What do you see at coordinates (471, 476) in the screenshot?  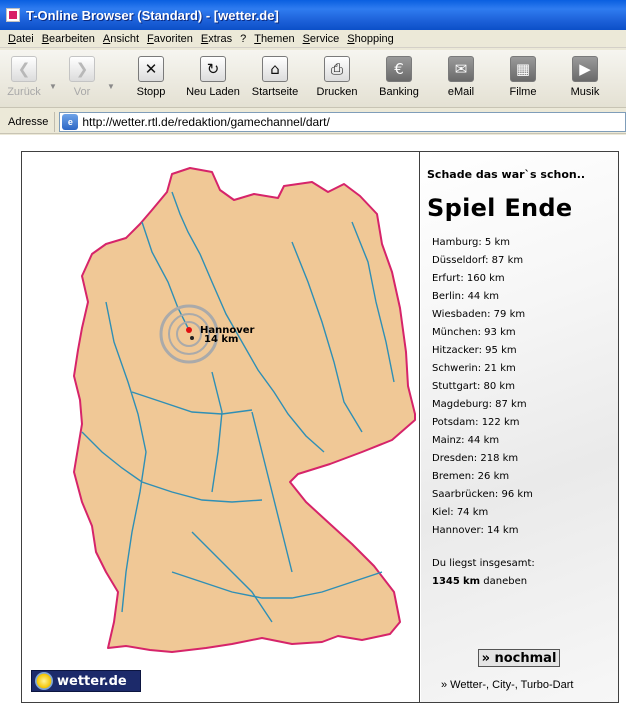 I see `result-row: Bremen: 26 km` at bounding box center [471, 476].